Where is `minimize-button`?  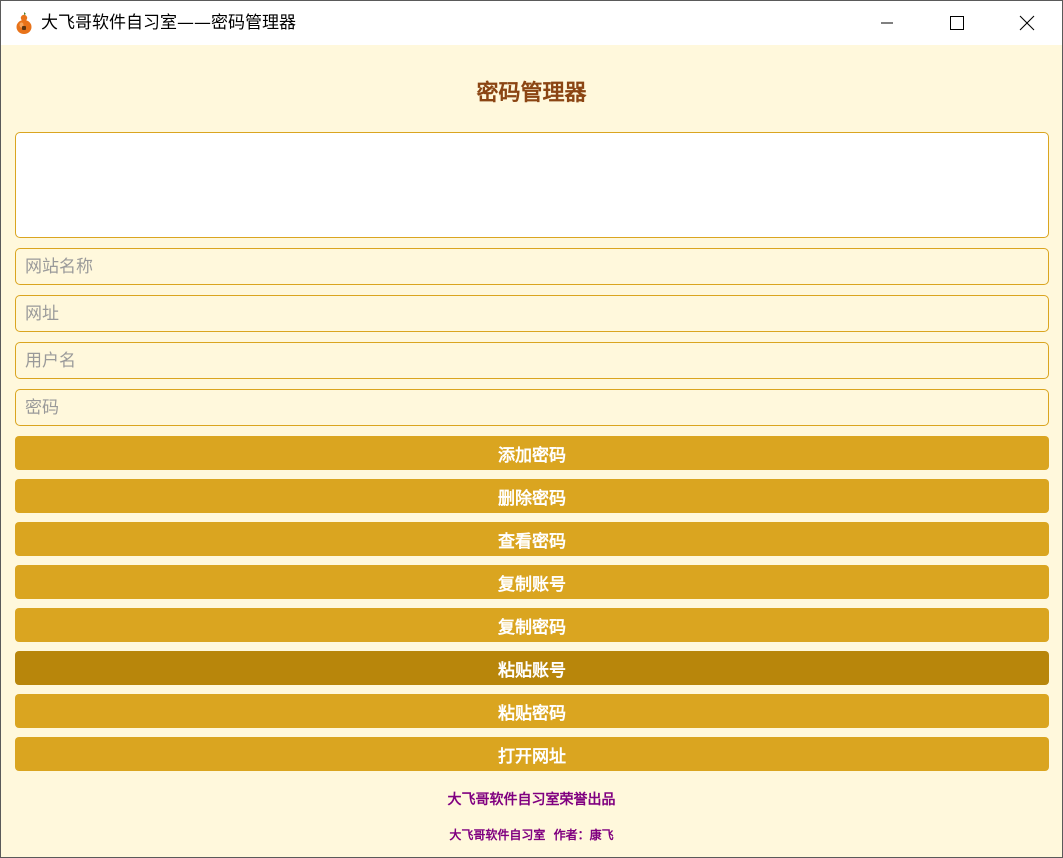 minimize-button is located at coordinates (887, 23).